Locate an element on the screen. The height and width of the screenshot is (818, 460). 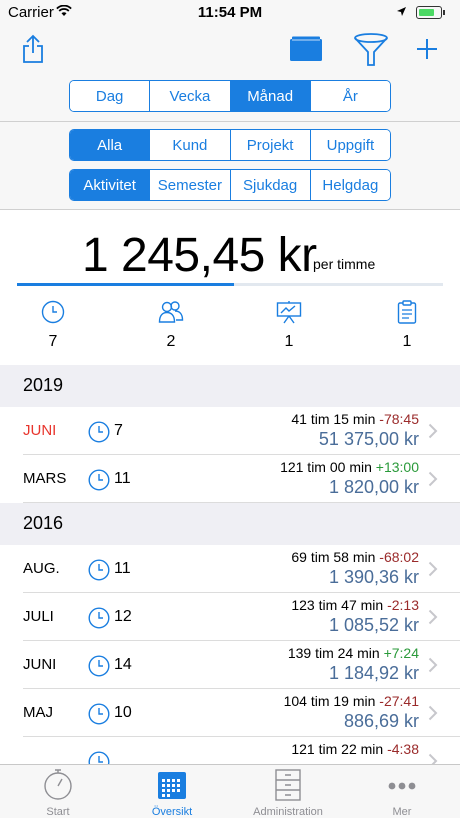
type-segment-3: Helgdag is located at coordinates (349, 185).